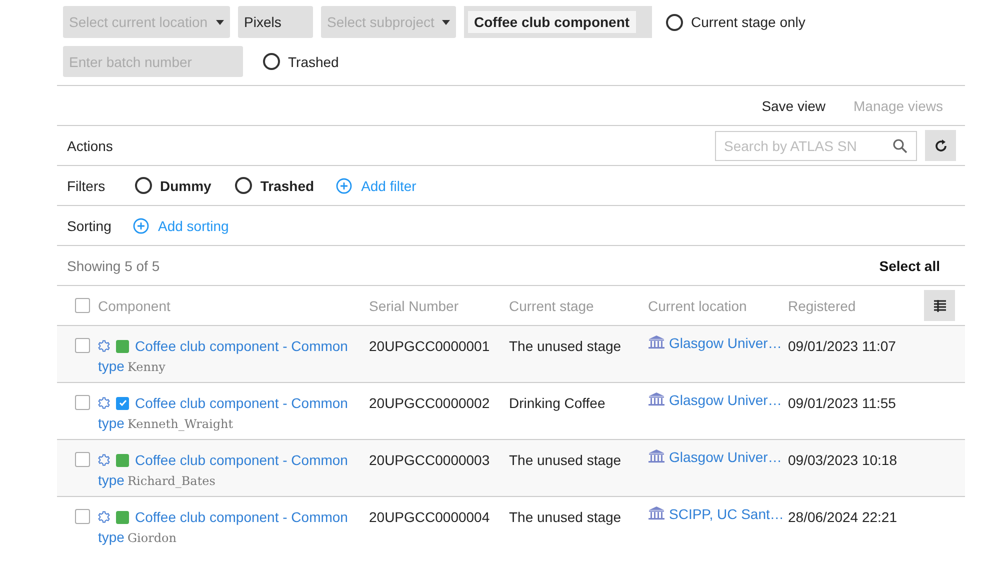  What do you see at coordinates (151, 538) in the screenshot?
I see `owner-name: Giordon` at bounding box center [151, 538].